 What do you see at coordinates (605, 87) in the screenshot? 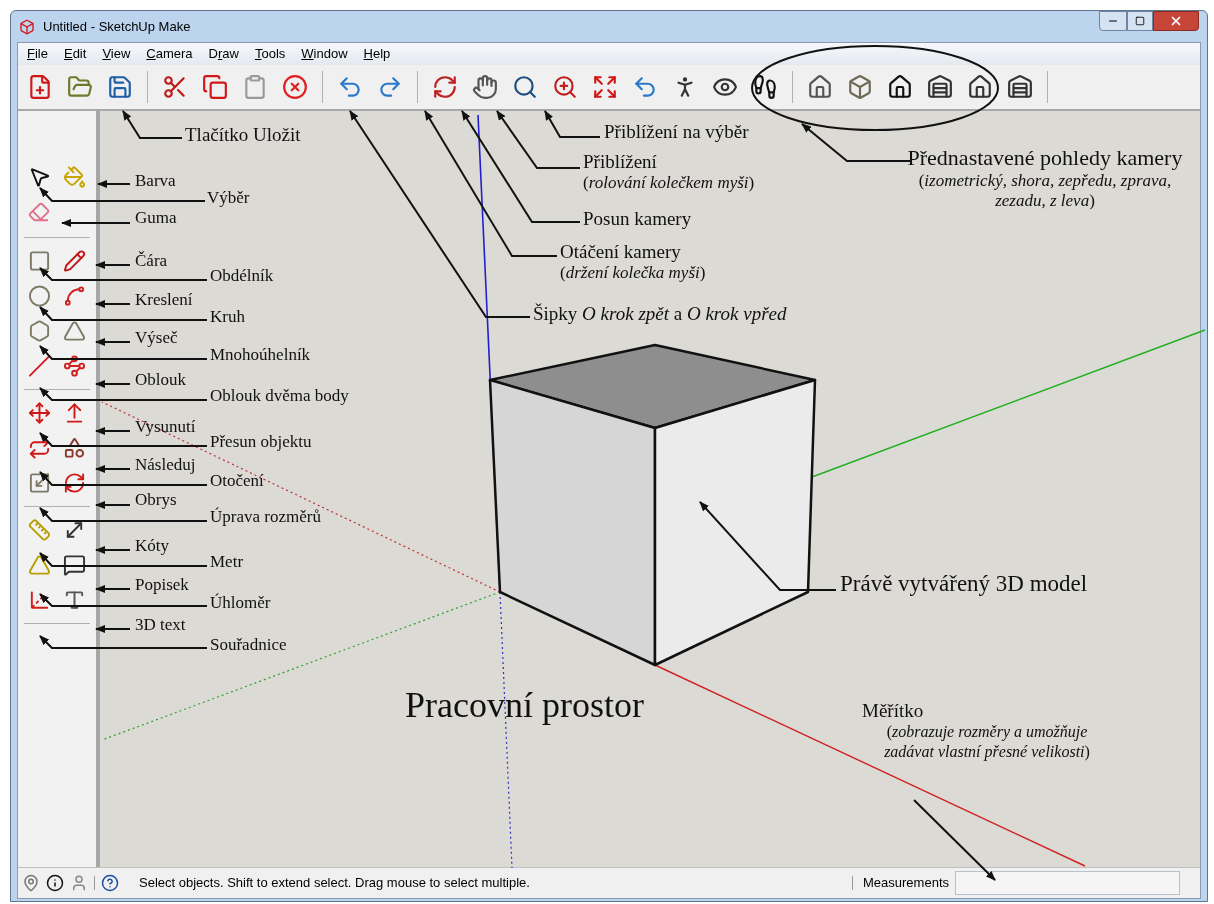
I see `expand-arrows-icon` at bounding box center [605, 87].